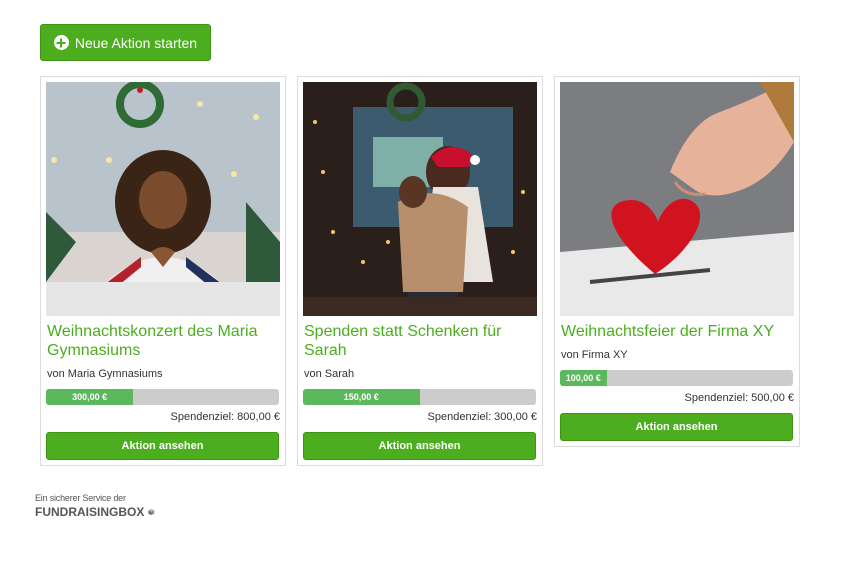 The height and width of the screenshot is (563, 844). What do you see at coordinates (361, 397) in the screenshot?
I see `donation-progress-fill: 150,00 €` at bounding box center [361, 397].